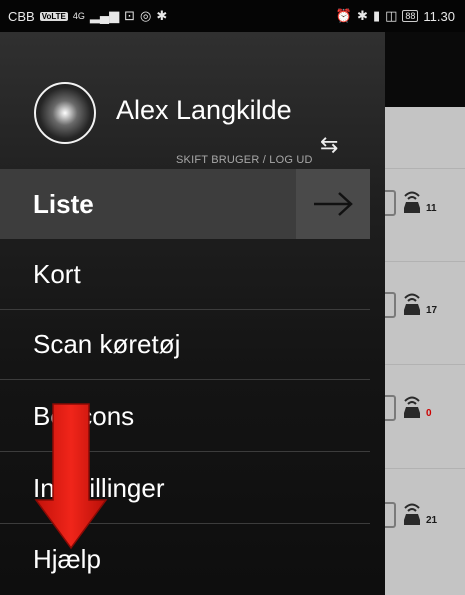  I want to click on connection-count: 17, so click(432, 310).